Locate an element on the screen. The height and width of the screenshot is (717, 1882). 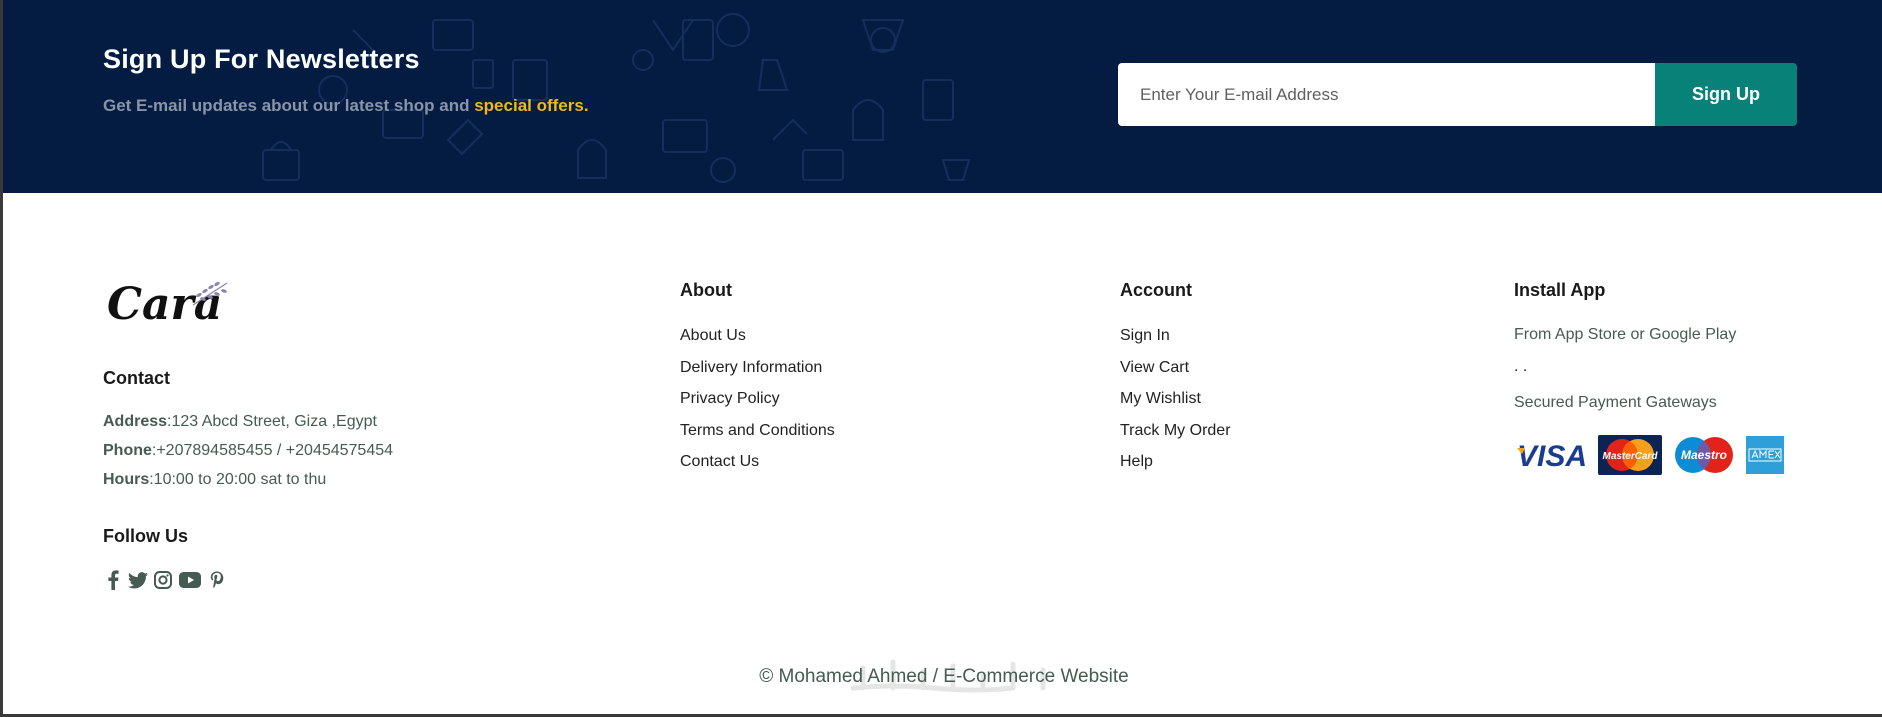
link-delivery-information: Delivery Information is located at coordinates (757, 374).